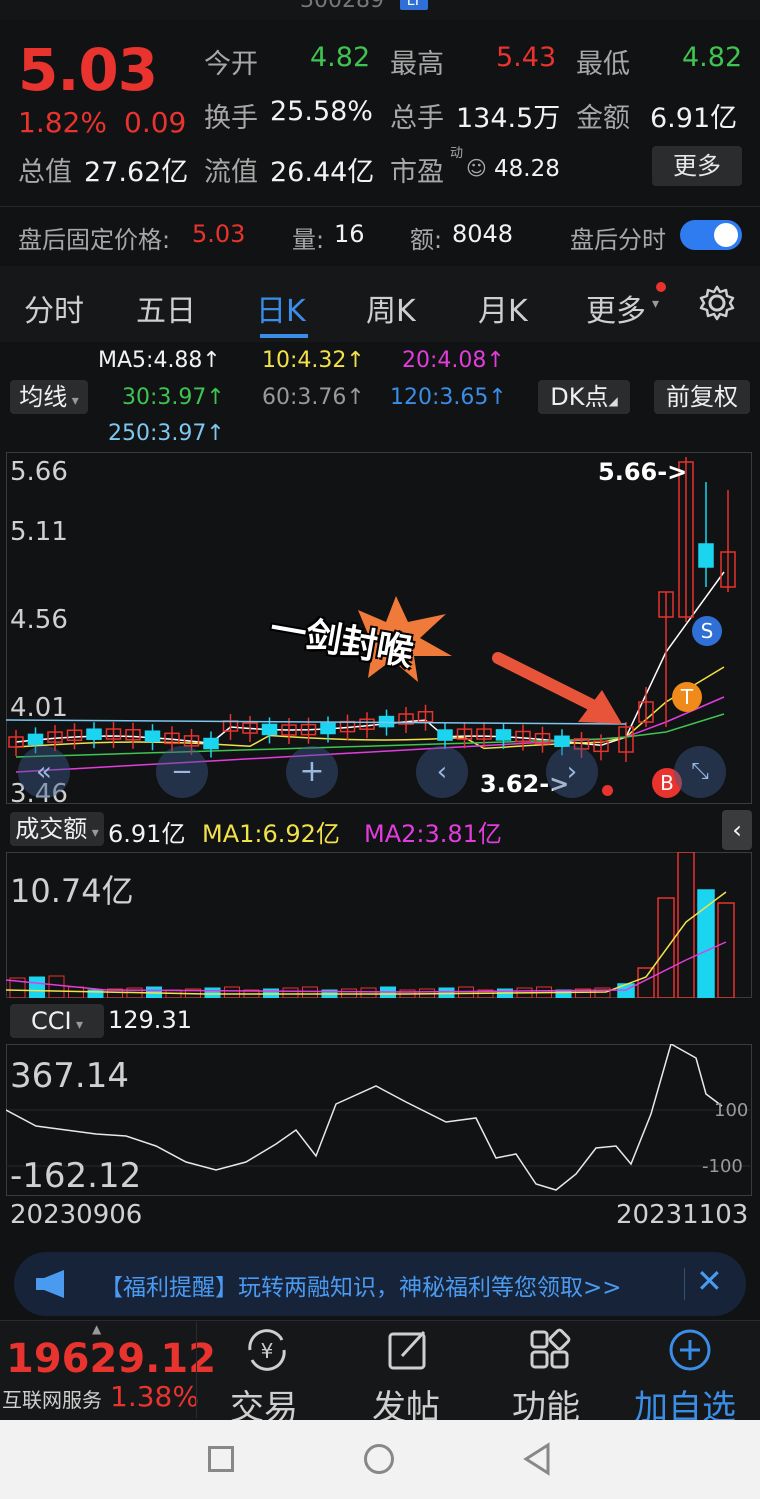 Image resolution: width=760 pixels, height=1499 pixels. I want to click on change-percent: 1.82%, so click(62, 122).